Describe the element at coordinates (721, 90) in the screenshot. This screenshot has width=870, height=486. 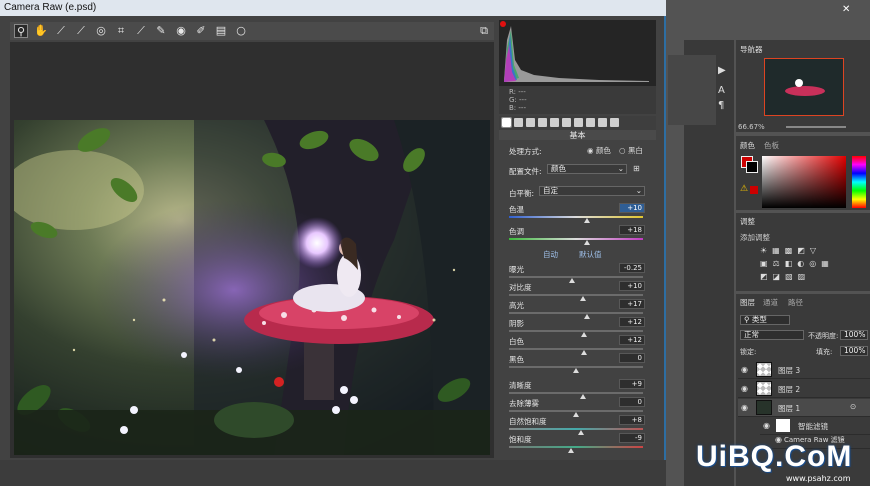
I see `character-icon: A` at that location.